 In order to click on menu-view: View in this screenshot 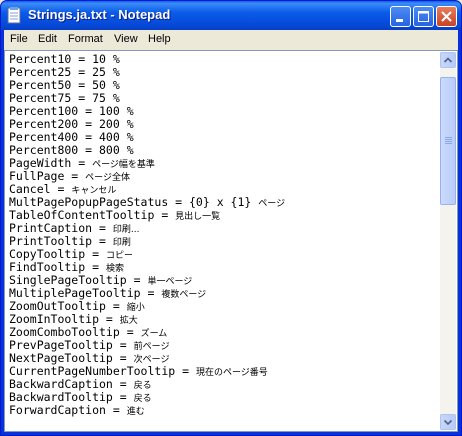, I will do `click(126, 39)`.